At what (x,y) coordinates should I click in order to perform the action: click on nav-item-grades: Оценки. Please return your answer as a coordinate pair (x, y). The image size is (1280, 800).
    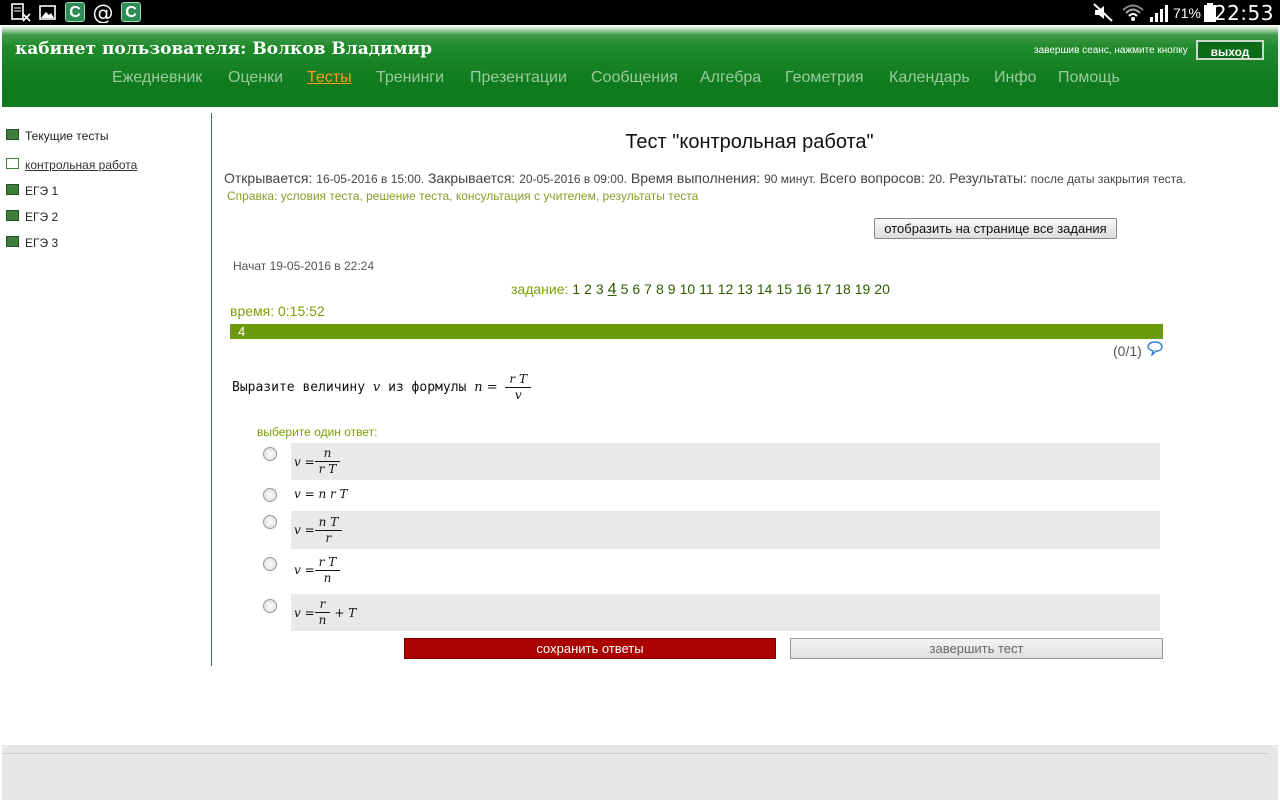
    Looking at the image, I should click on (255, 78).